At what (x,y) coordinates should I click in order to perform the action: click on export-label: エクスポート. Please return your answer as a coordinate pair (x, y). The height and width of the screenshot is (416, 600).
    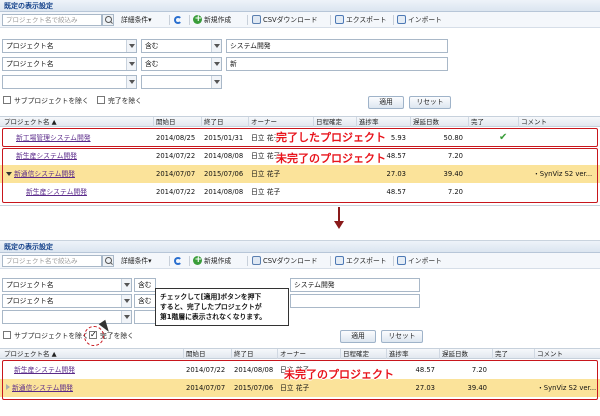
    Looking at the image, I should click on (366, 261).